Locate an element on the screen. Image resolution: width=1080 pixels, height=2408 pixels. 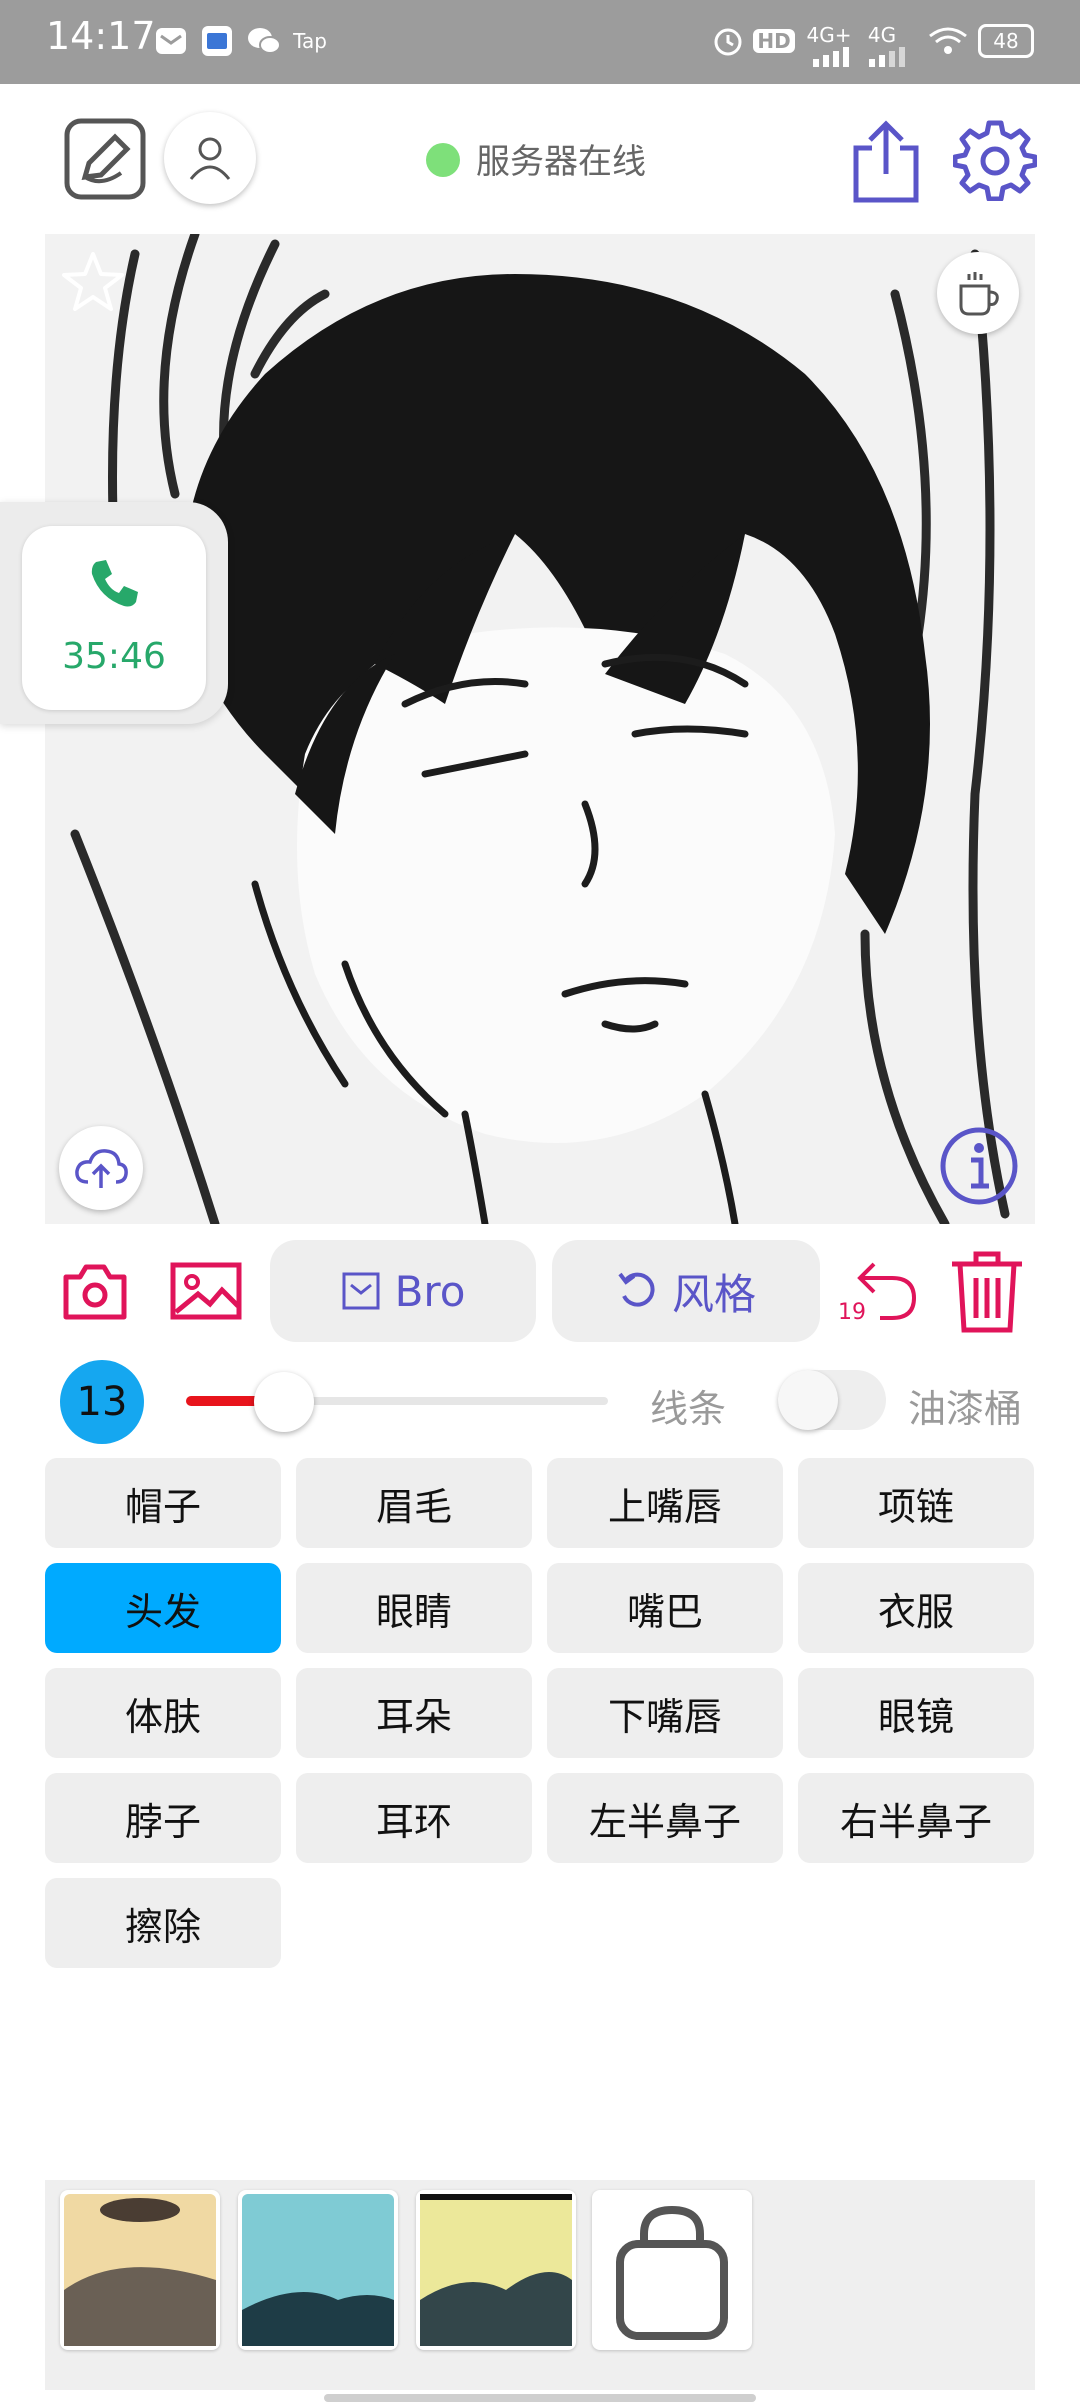
shop-button is located at coordinates (672, 2270).